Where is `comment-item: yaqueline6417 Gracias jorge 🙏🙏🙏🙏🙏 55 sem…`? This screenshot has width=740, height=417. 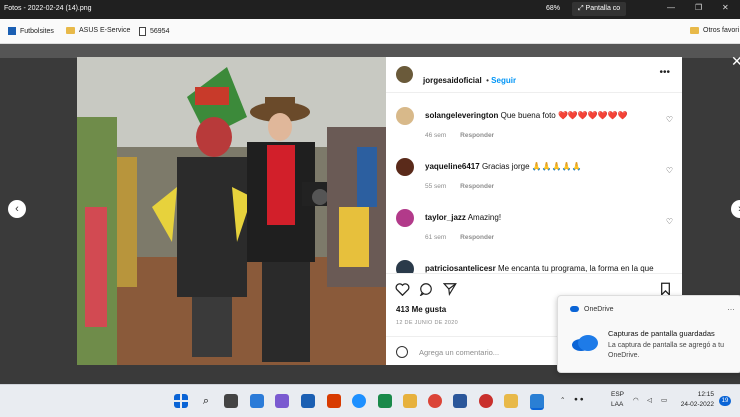 comment-item: yaqueline6417 Gracias jorge 🙏🙏🙏🙏🙏 55 sem… is located at coordinates (534, 180).